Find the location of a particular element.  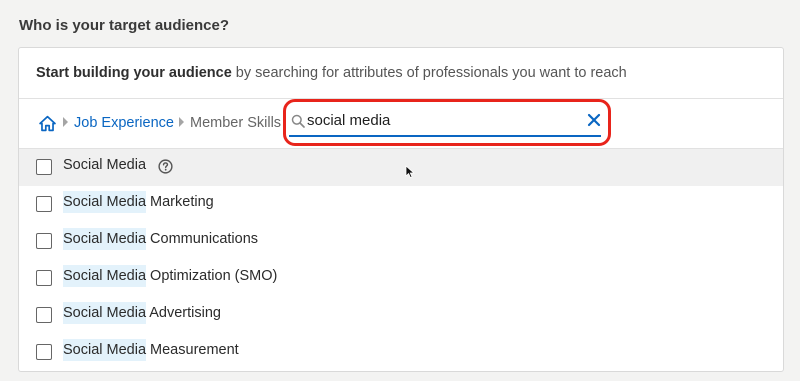

search-box is located at coordinates (447, 122).